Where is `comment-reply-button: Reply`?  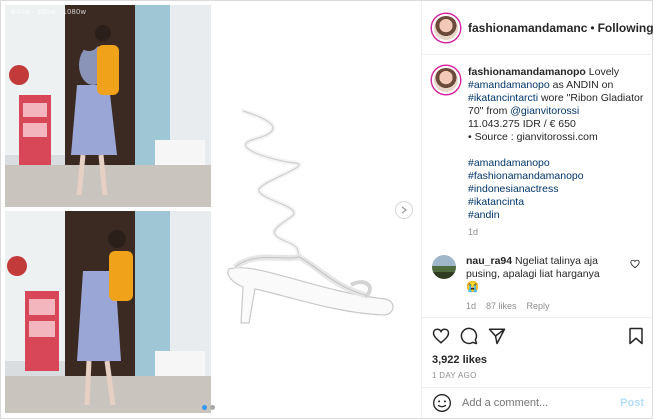
comment-reply-button: Reply is located at coordinates (538, 306).